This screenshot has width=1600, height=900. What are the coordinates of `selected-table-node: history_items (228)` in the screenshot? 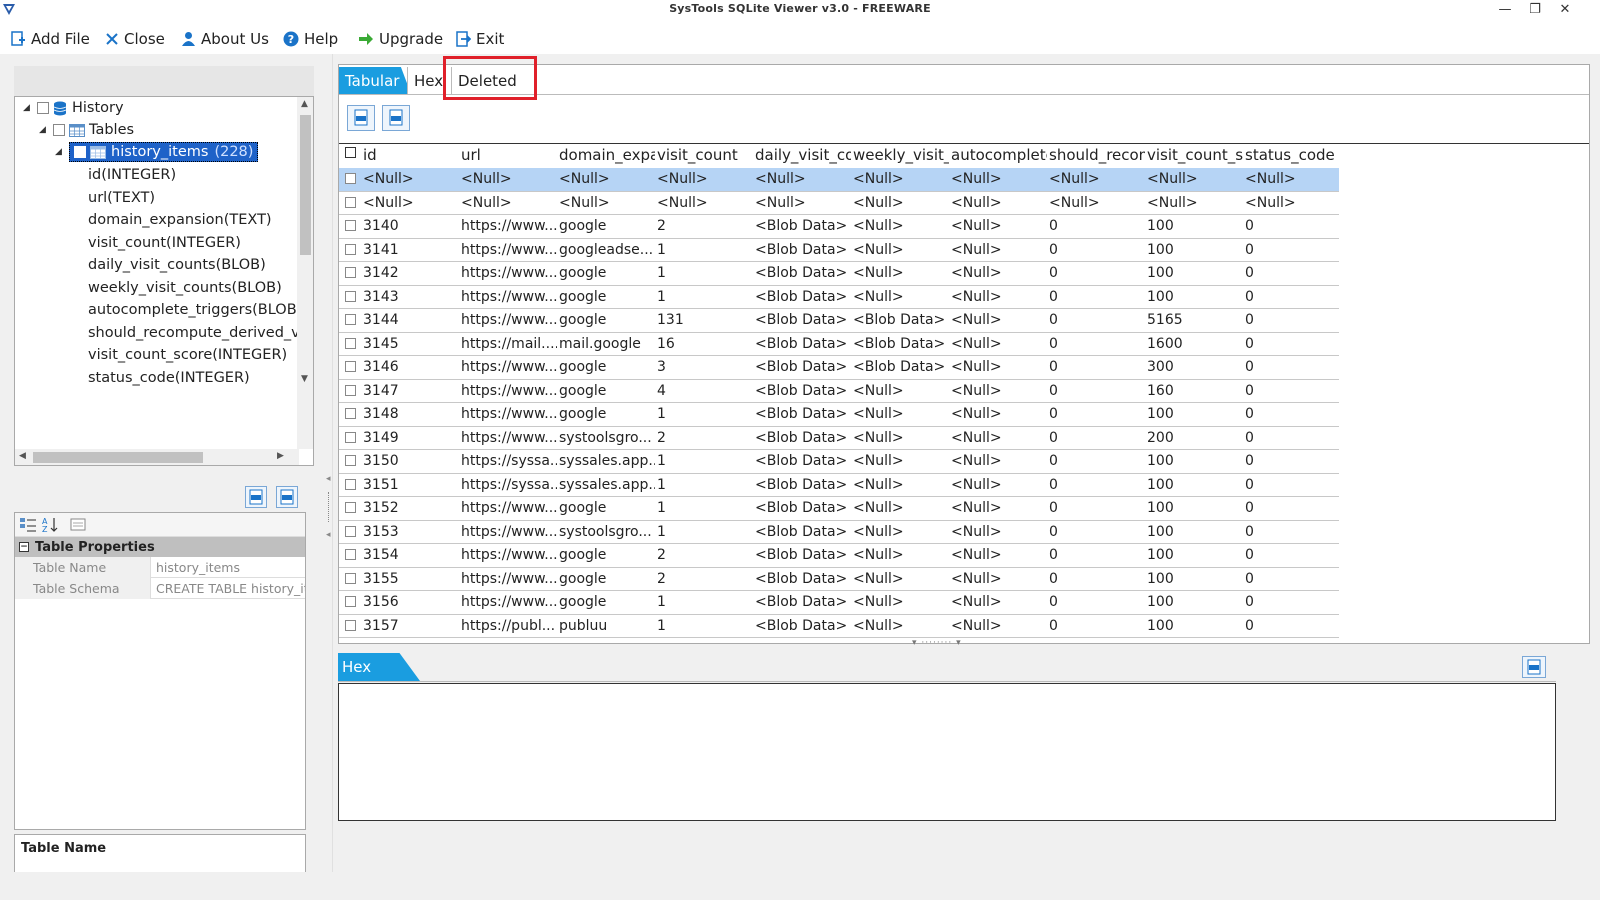 It's located at (164, 152).